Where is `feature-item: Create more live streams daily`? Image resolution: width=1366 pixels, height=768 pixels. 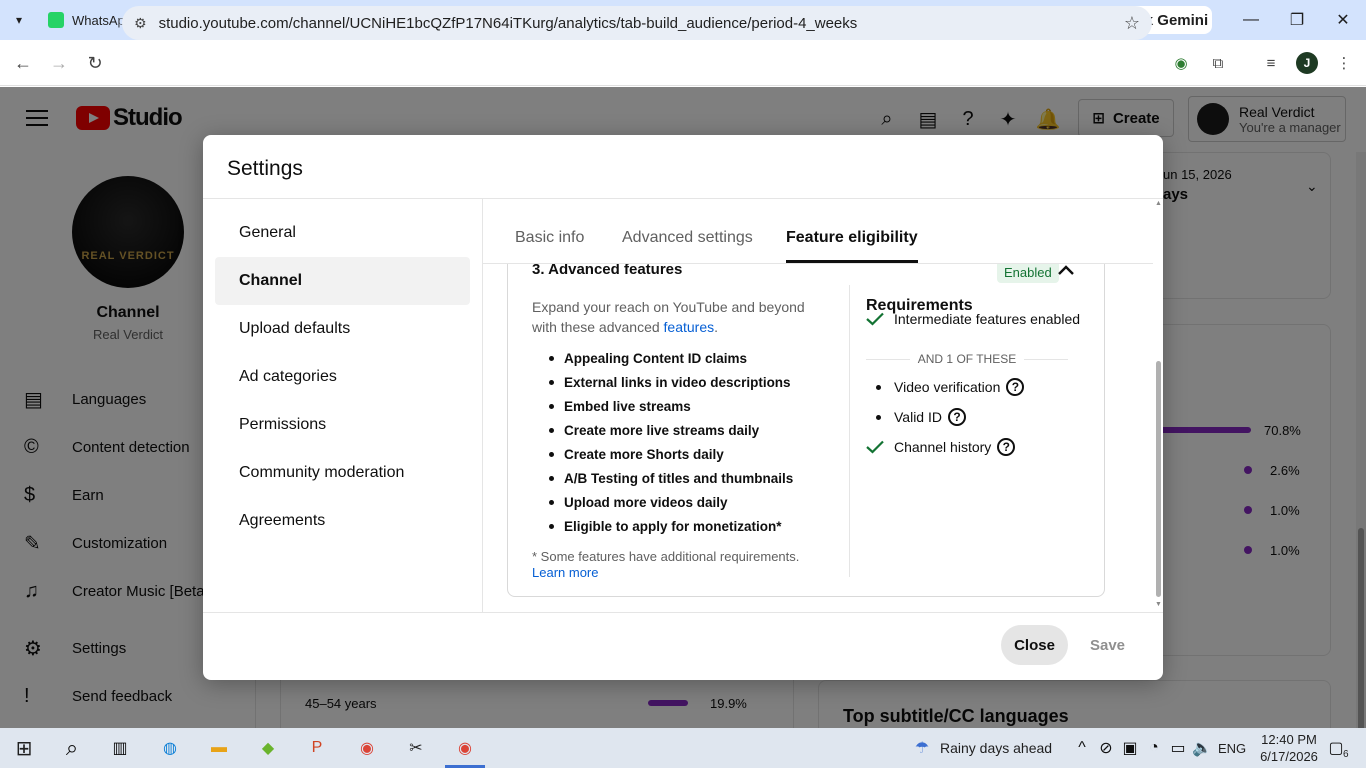 feature-item: Create more live streams daily is located at coordinates (682, 430).